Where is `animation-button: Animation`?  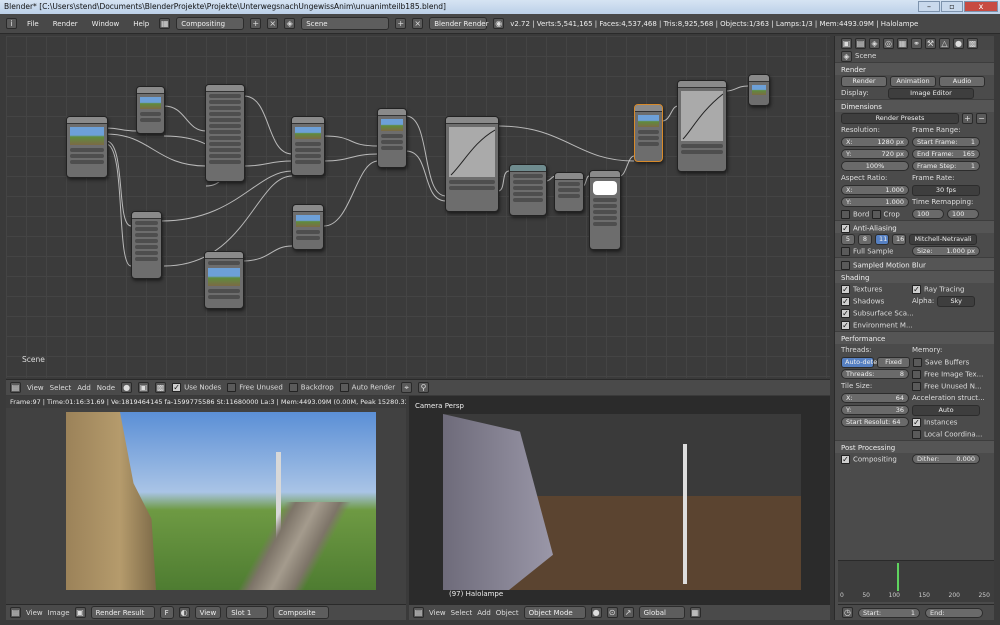 animation-button: Animation is located at coordinates (913, 81).